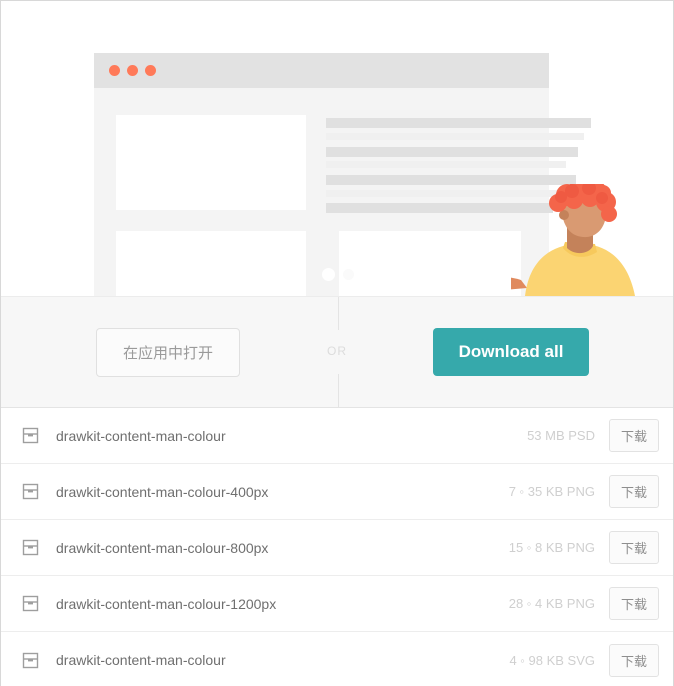  What do you see at coordinates (551, 547) in the screenshot?
I see `file-size: 15 ◦ 8 KB PNG` at bounding box center [551, 547].